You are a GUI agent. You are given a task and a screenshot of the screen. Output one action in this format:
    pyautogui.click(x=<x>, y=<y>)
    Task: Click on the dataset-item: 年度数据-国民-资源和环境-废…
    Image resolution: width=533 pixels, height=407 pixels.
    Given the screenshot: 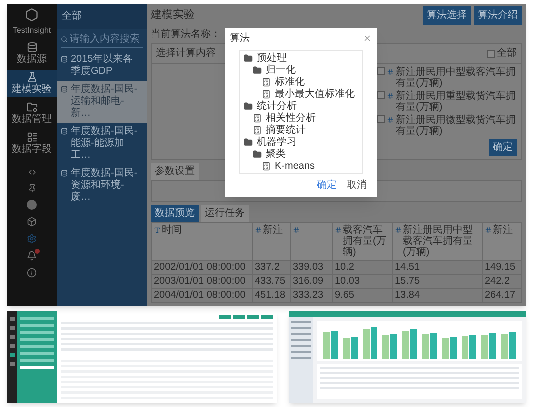 What is the action you would take?
    pyautogui.click(x=102, y=186)
    